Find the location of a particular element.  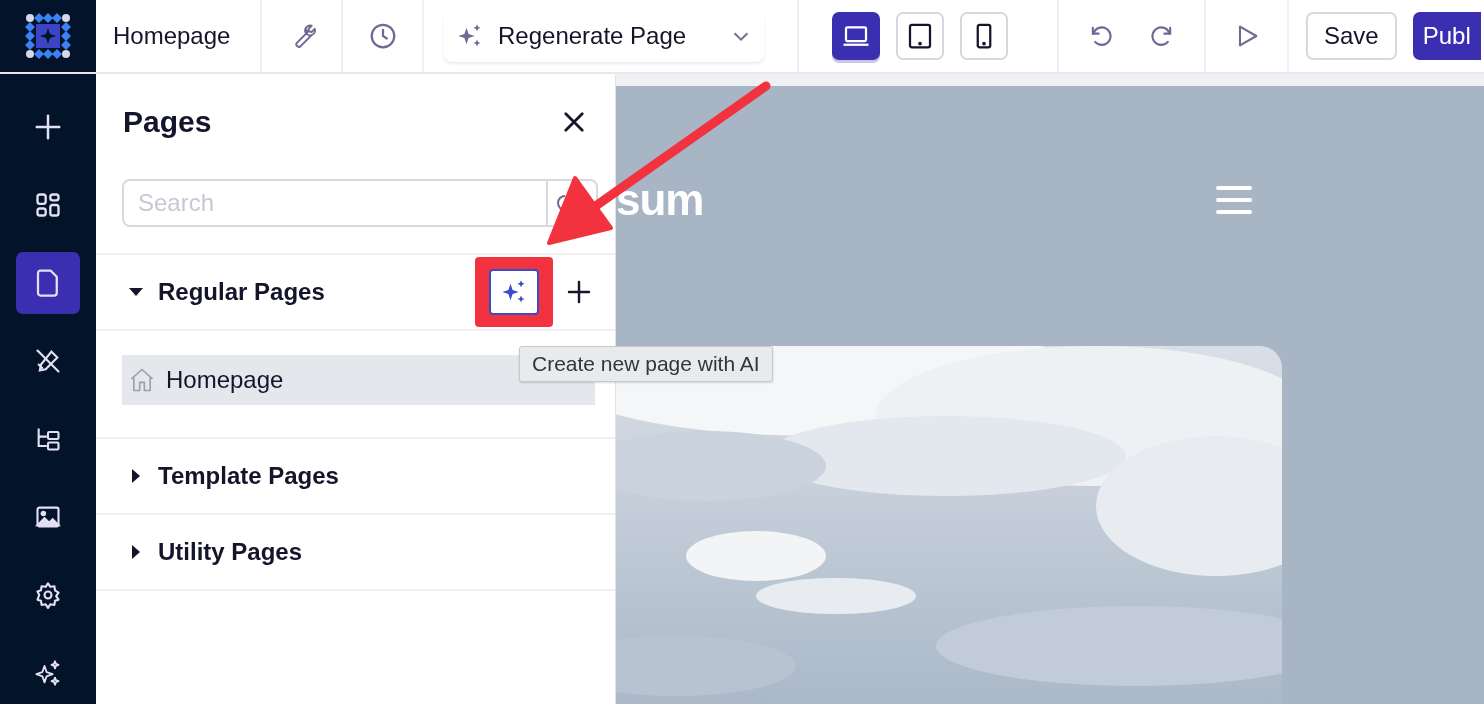

site-logo: sum is located at coordinates (660, 200).